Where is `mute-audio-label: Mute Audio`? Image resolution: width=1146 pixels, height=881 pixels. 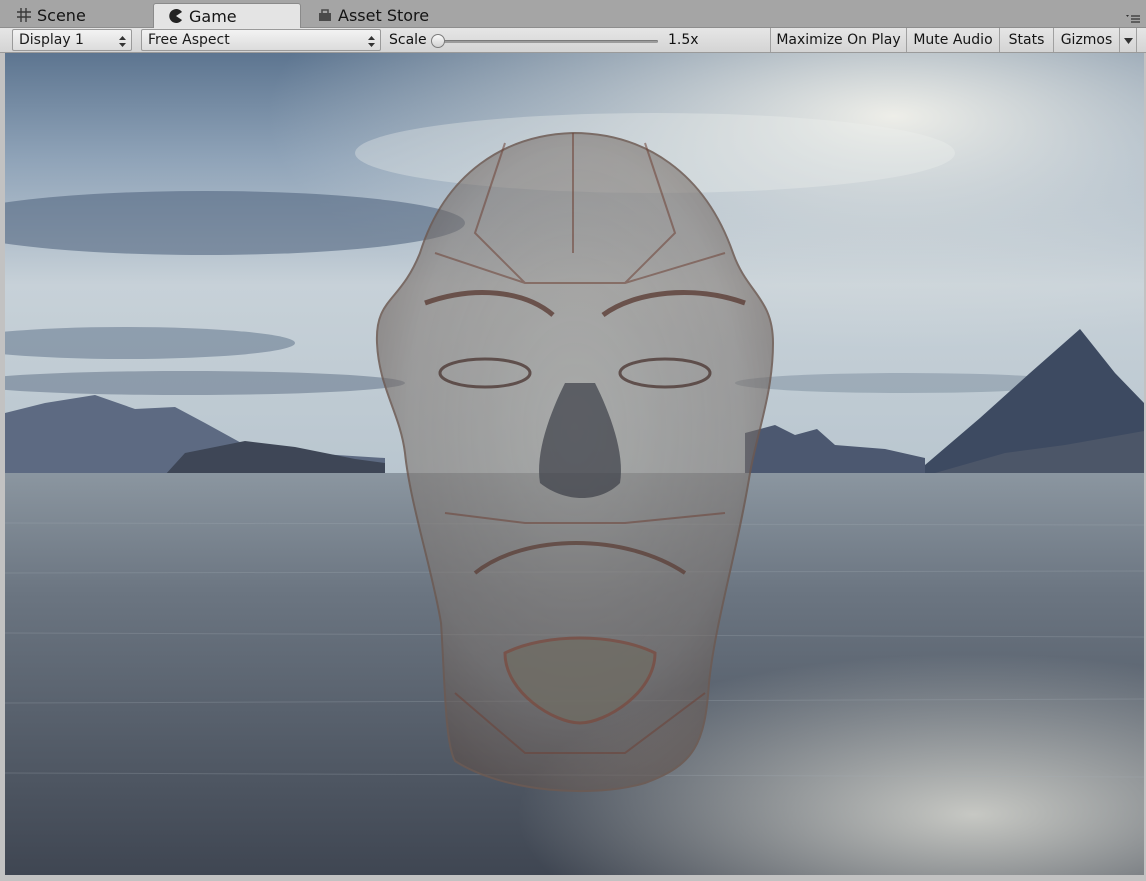
mute-audio-label: Mute Audio is located at coordinates (953, 40).